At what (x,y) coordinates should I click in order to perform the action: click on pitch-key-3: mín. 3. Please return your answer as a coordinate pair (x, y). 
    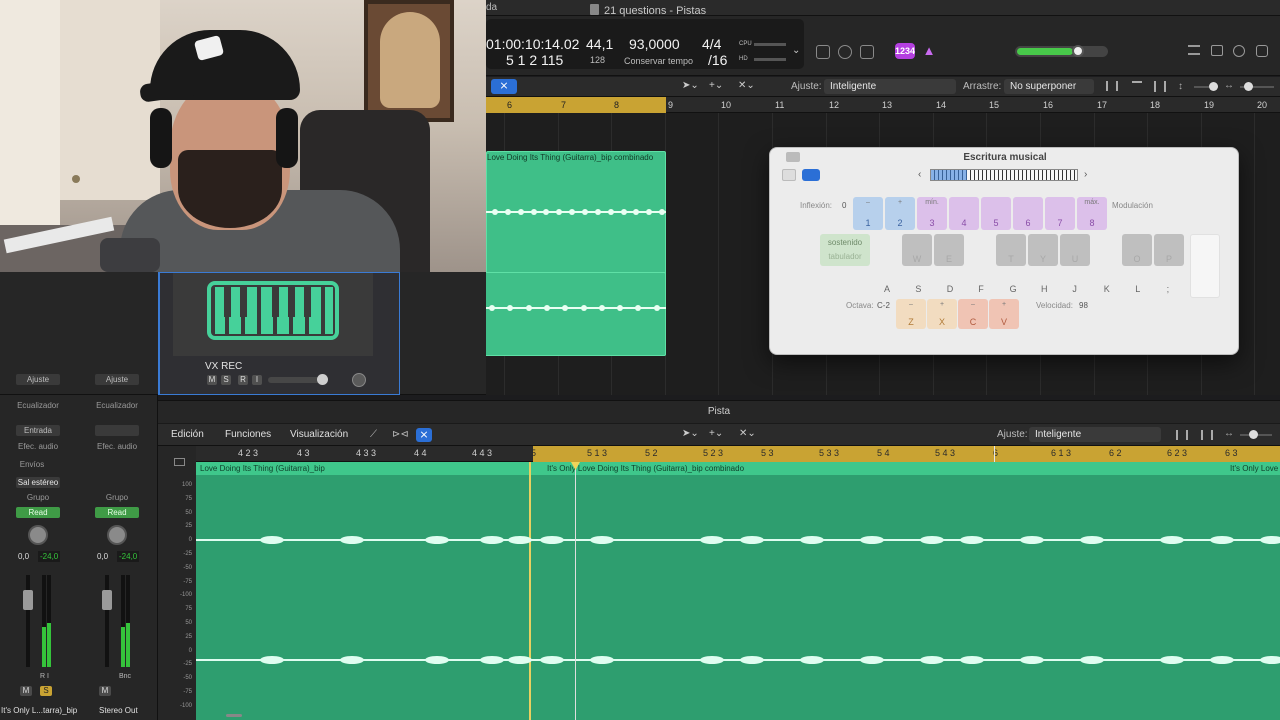
    Looking at the image, I should click on (932, 213).